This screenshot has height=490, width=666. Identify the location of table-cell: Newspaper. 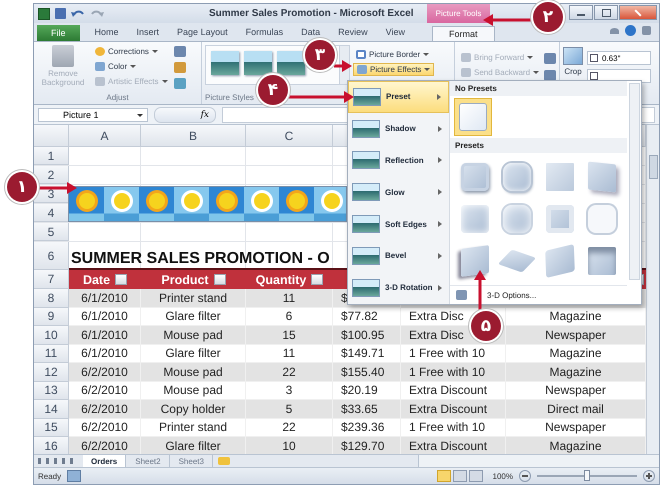
(575, 390).